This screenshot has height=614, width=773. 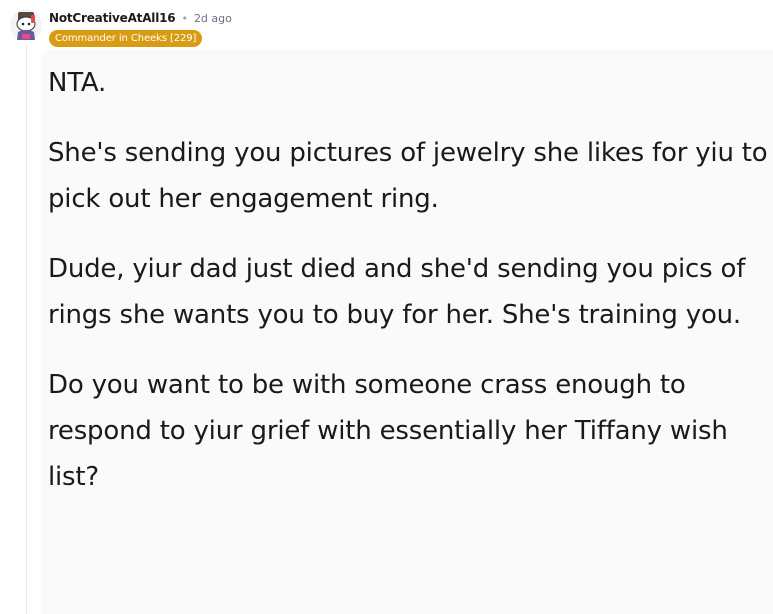 I want to click on thread-line, so click(x=26, y=330).